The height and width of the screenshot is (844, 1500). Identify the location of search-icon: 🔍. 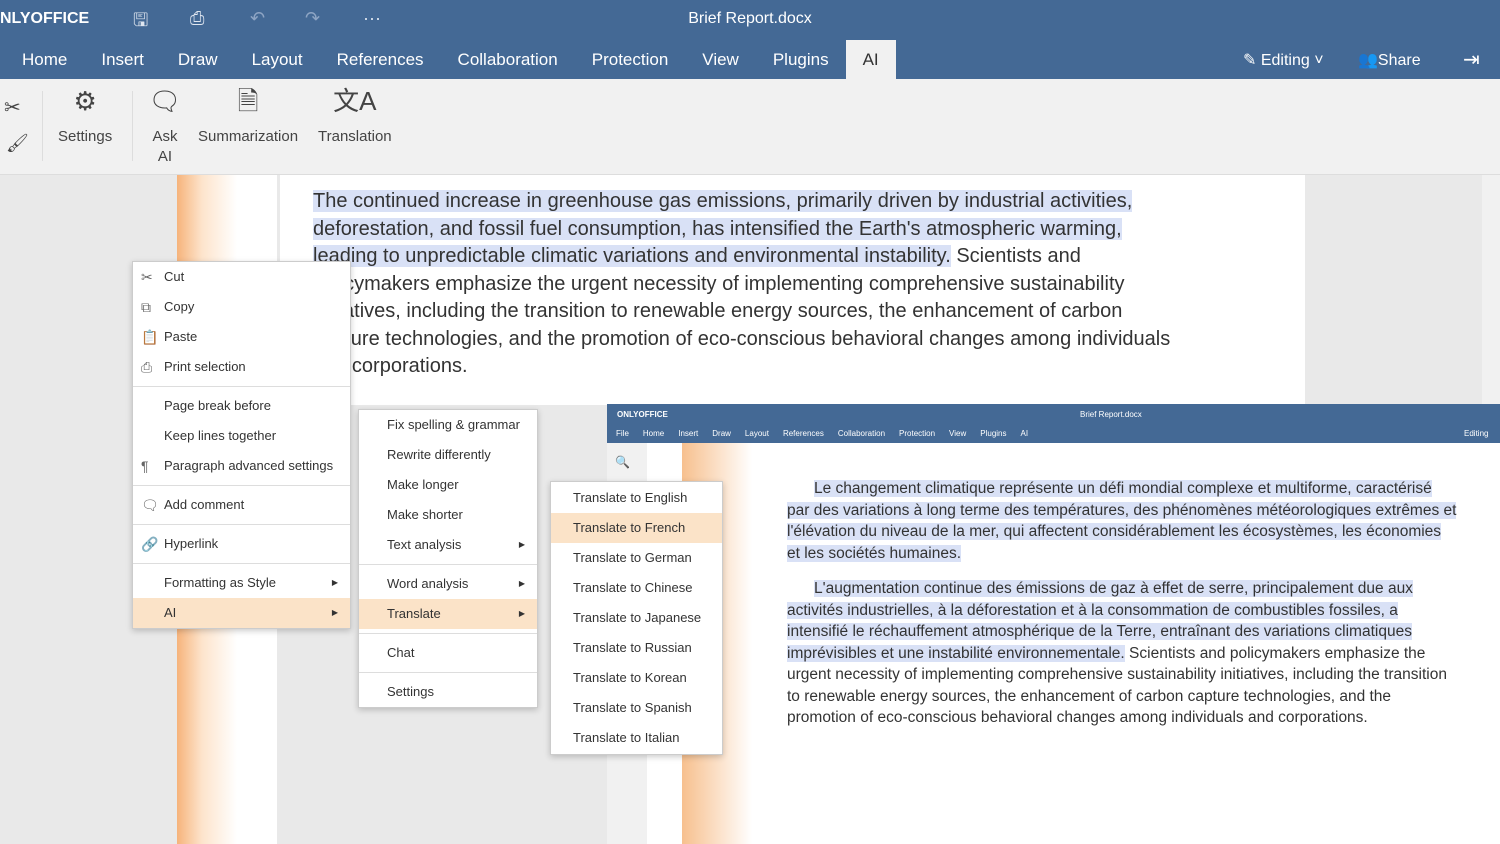
(622, 462).